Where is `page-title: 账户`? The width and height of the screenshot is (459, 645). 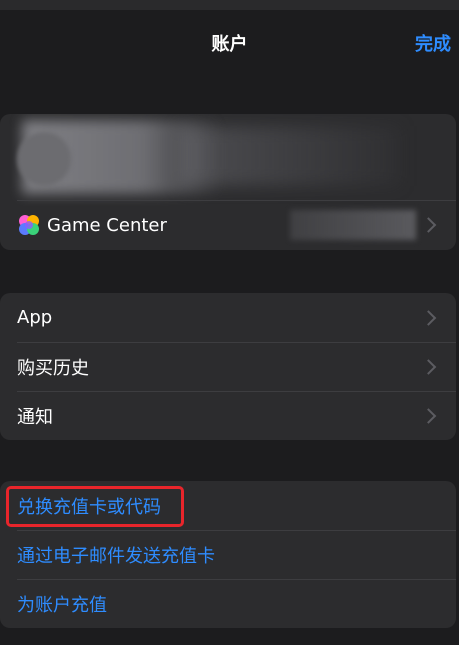
page-title: 账户 is located at coordinates (229, 44).